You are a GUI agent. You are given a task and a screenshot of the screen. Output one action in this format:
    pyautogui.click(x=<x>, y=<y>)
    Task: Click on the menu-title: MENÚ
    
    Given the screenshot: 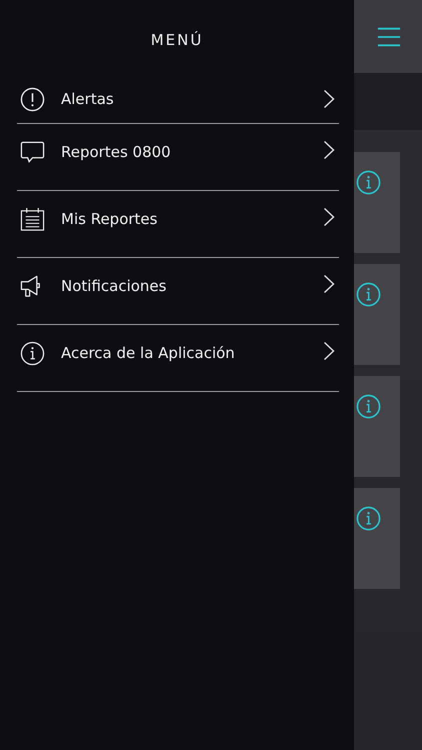 What is the action you would take?
    pyautogui.click(x=177, y=40)
    